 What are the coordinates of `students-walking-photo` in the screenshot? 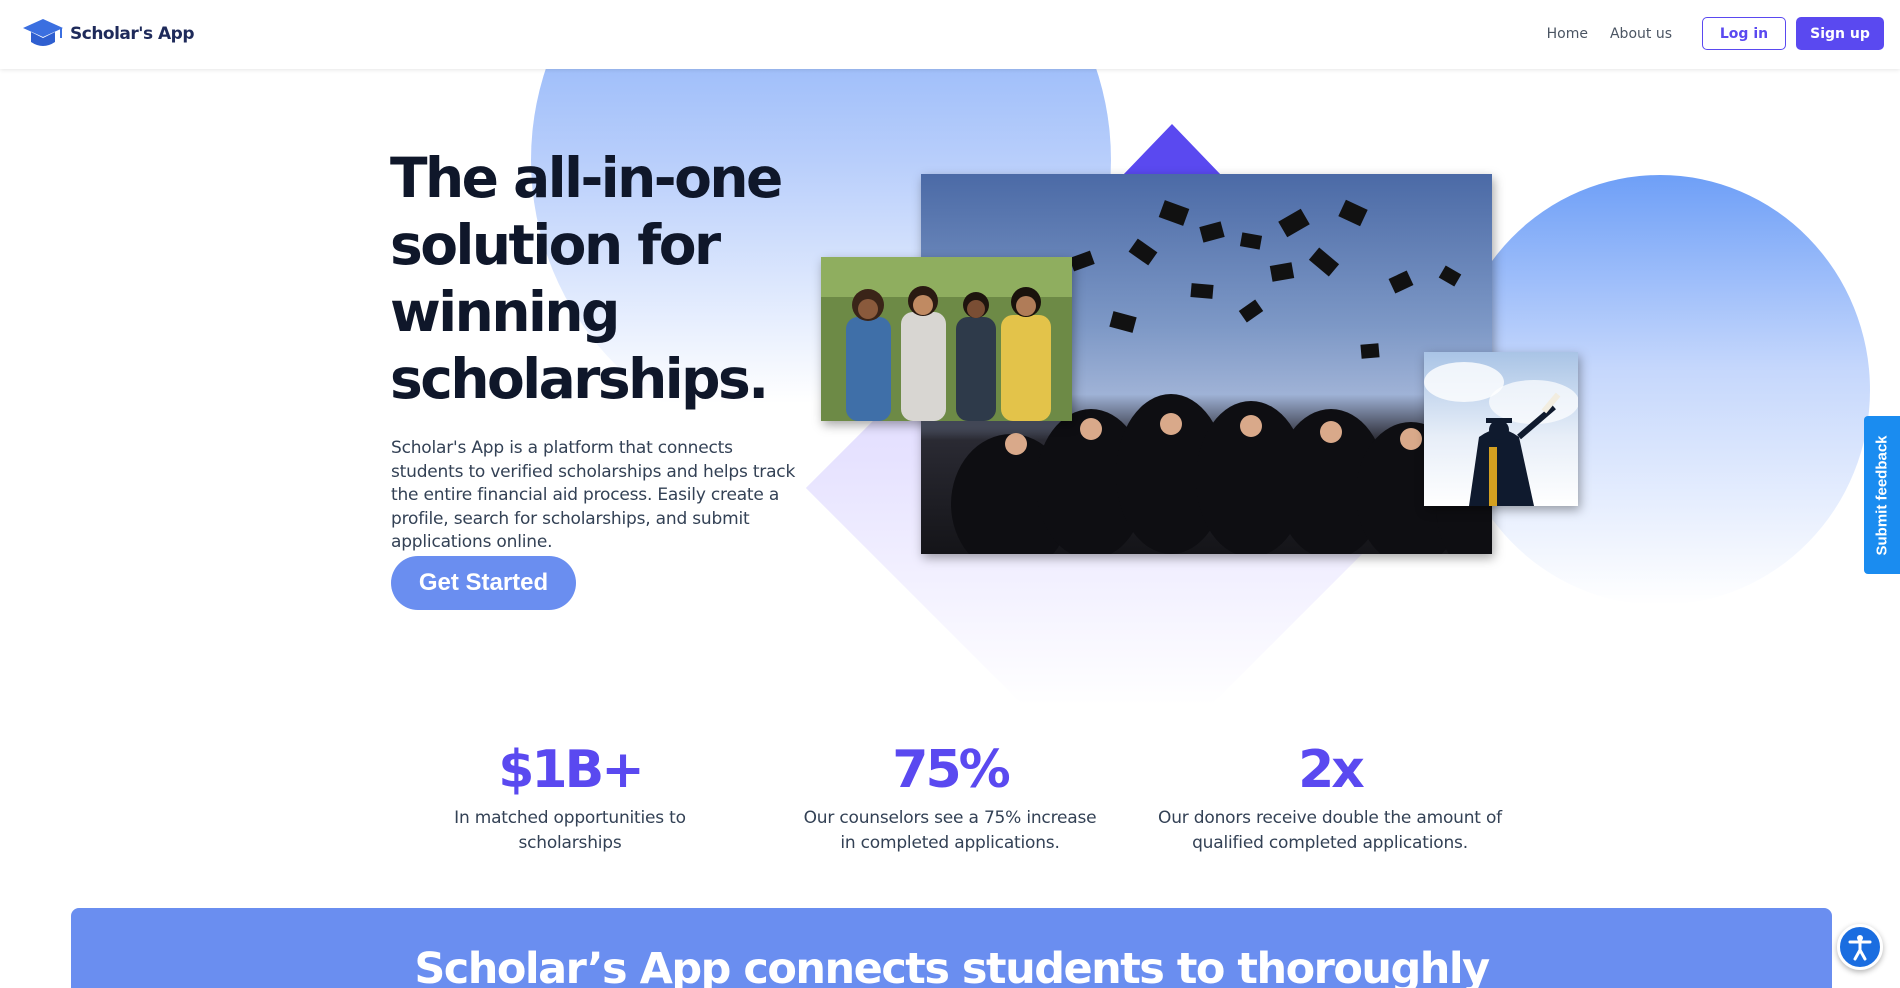 It's located at (946, 339).